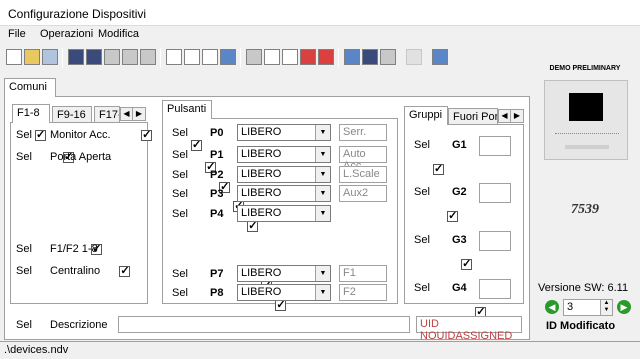 The height and width of the screenshot is (359, 640). I want to click on undo-icon, so click(272, 57).